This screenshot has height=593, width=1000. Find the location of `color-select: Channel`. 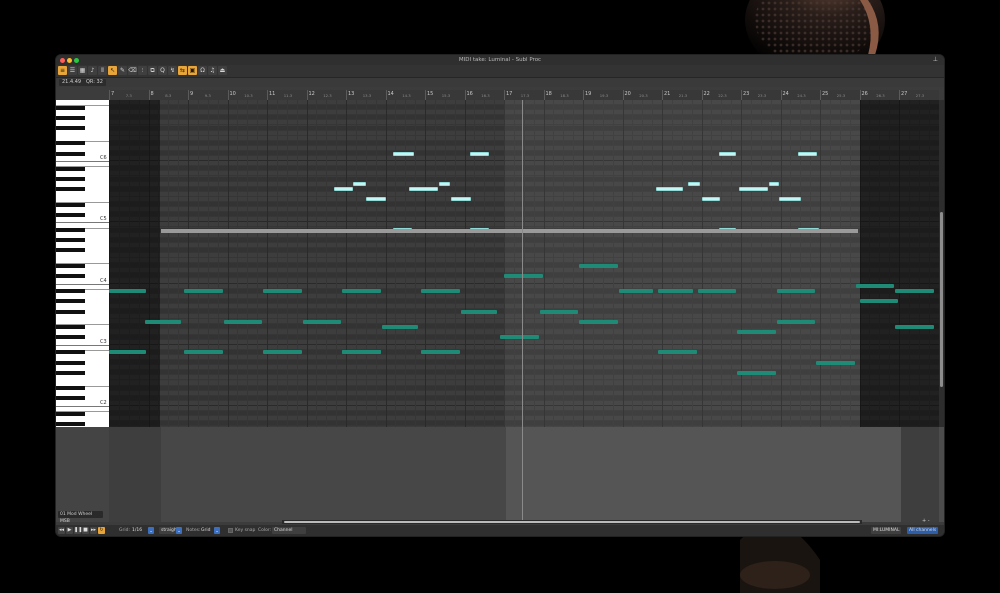

color-select: Channel is located at coordinates (289, 530).